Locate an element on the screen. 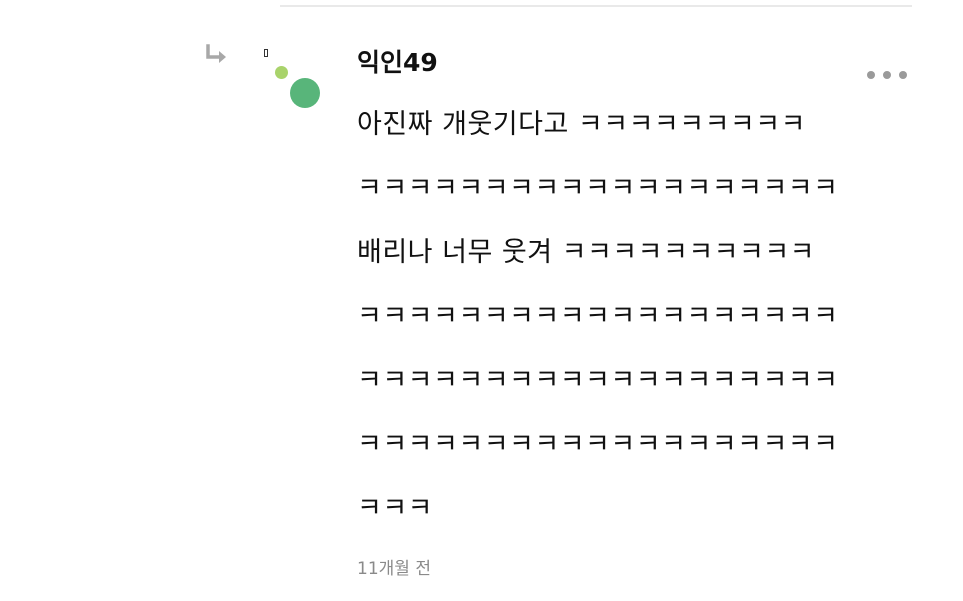 This screenshot has width=963, height=601. avatar-mark is located at coordinates (266, 53).